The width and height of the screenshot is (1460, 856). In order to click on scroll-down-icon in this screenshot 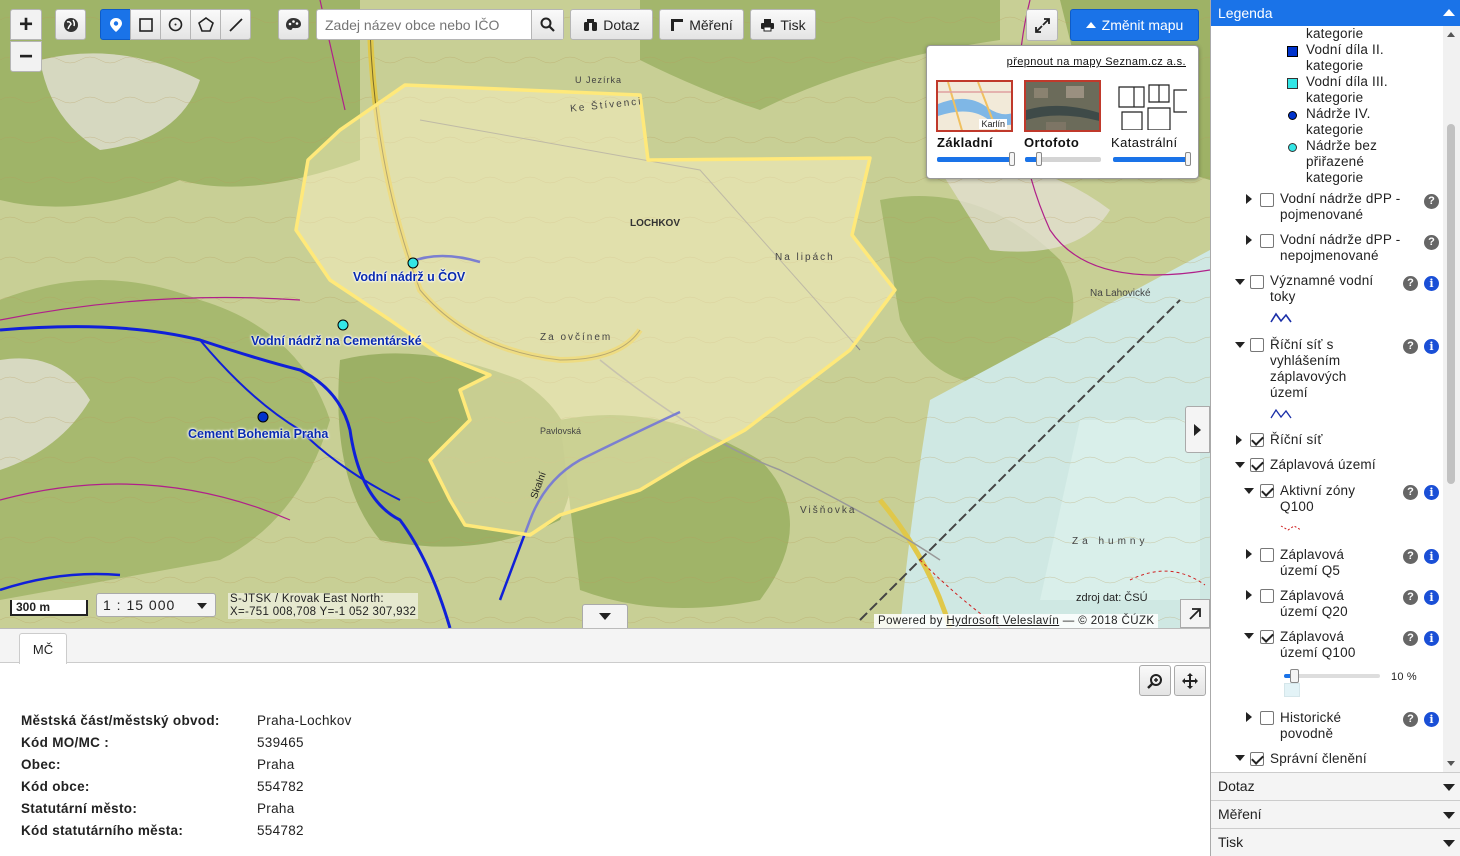, I will do `click(1451, 763)`.